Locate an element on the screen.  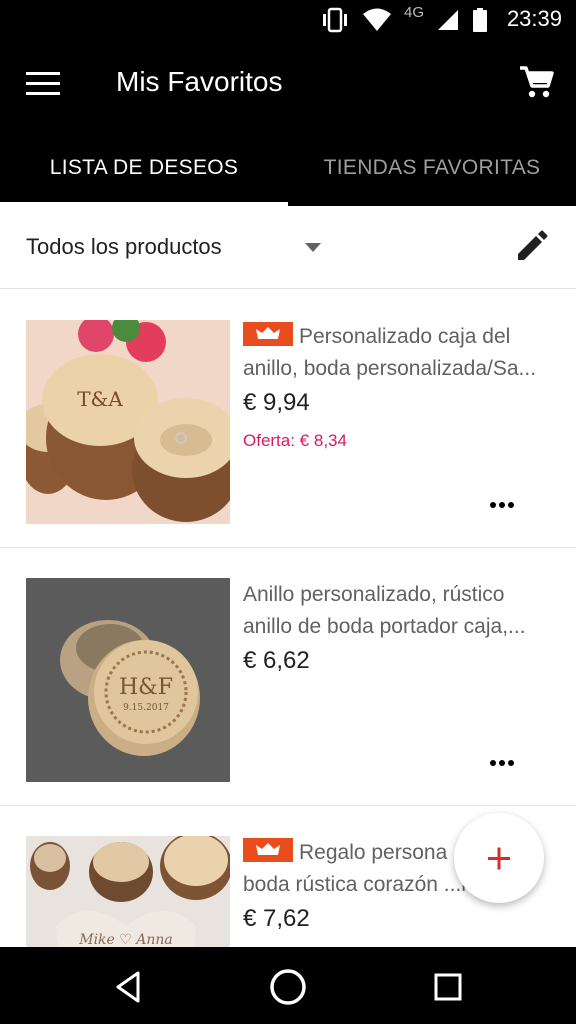
product-price: € 9,94 is located at coordinates (276, 402).